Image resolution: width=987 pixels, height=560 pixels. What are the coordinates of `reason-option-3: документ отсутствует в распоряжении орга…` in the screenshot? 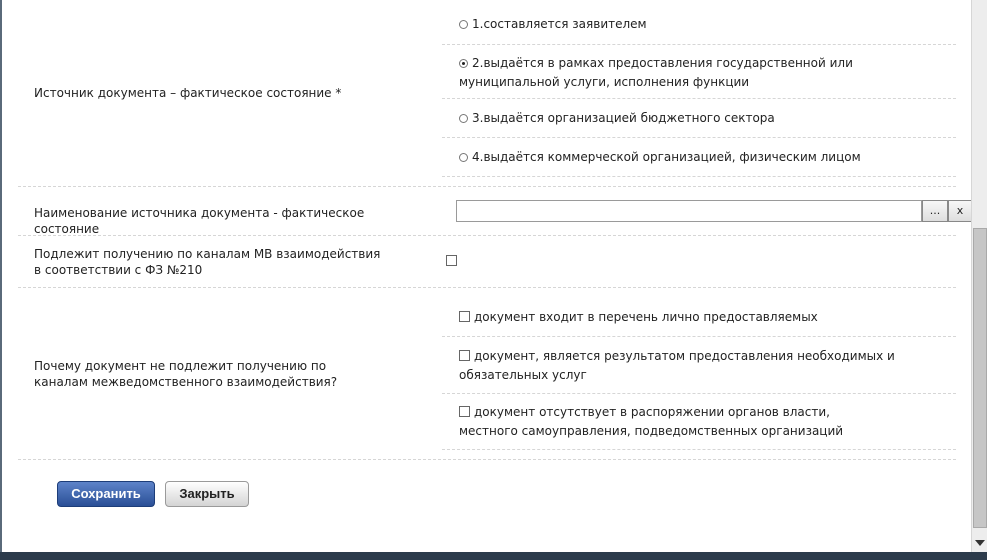 It's located at (669, 422).